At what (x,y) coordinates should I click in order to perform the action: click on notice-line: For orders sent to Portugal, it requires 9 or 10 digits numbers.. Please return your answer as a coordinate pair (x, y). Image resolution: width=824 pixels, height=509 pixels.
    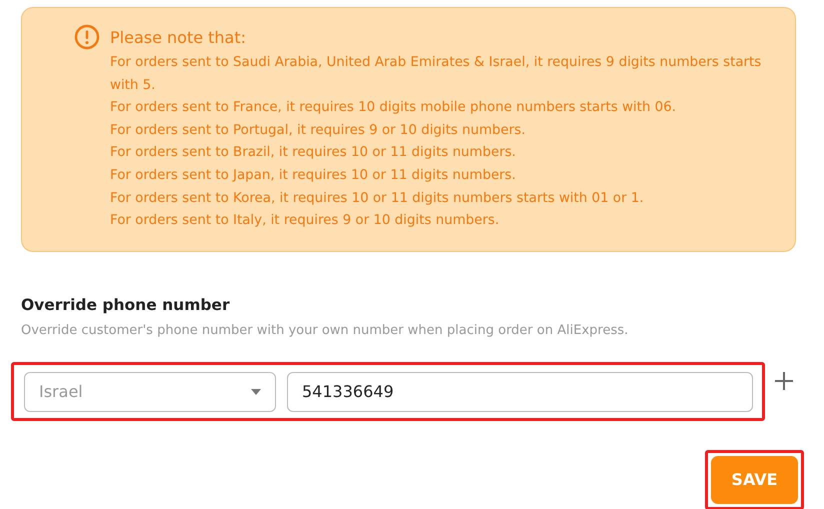
    Looking at the image, I should click on (318, 131).